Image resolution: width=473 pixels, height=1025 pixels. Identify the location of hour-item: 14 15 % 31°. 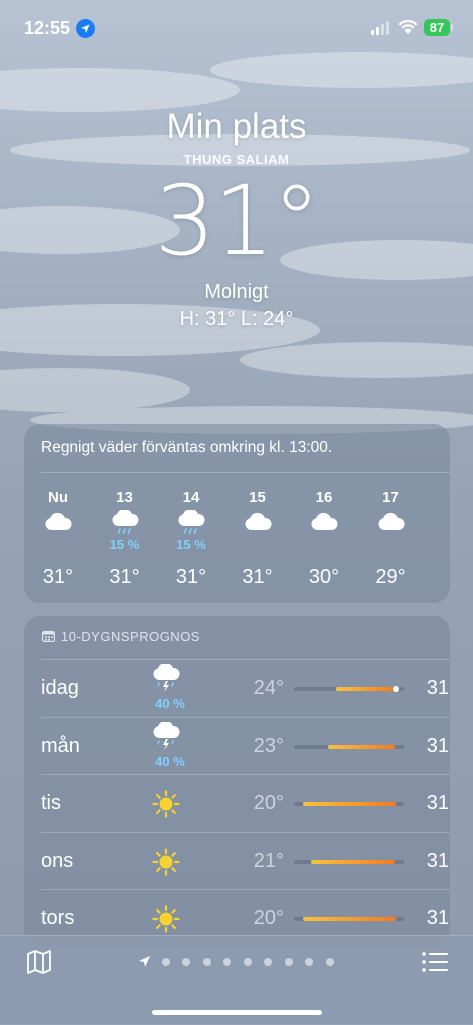
(191, 534).